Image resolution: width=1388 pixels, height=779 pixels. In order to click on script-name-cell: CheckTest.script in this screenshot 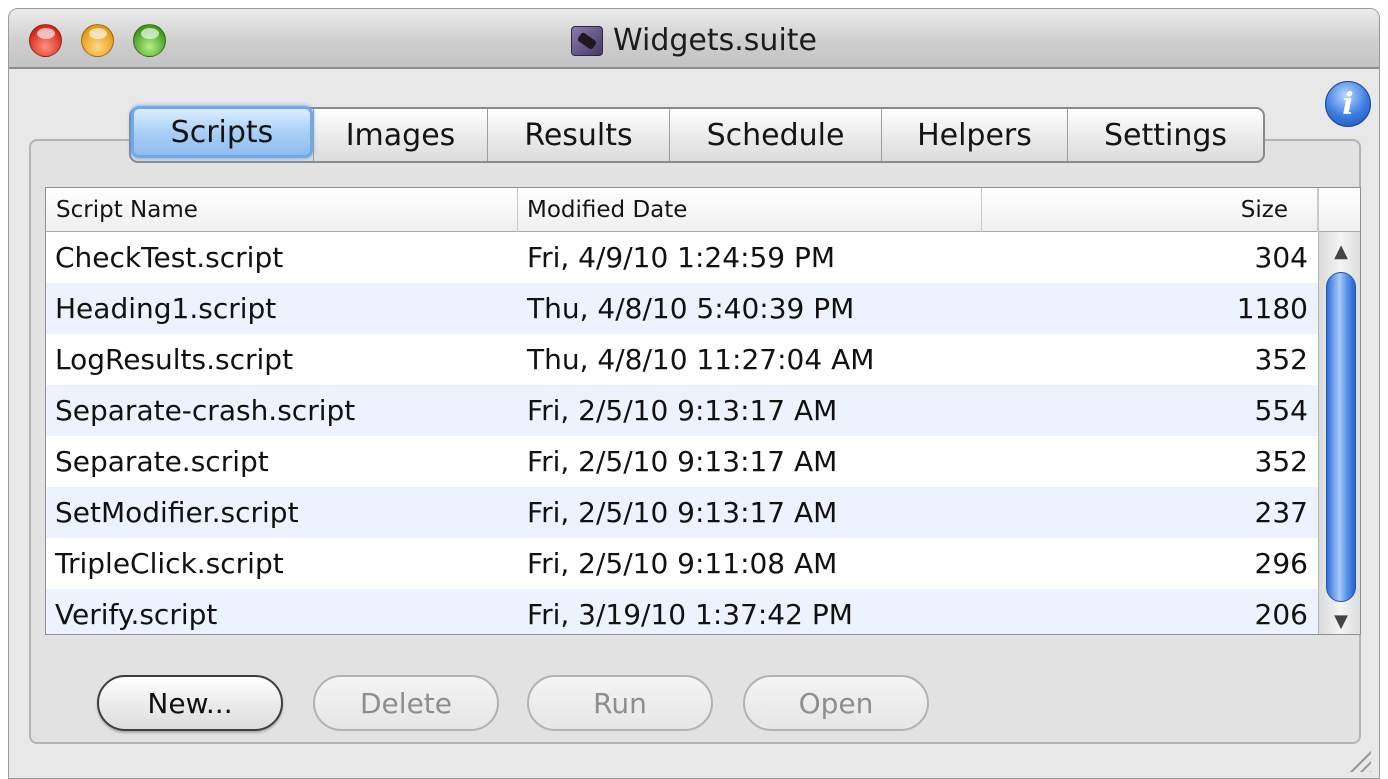, I will do `click(169, 257)`.